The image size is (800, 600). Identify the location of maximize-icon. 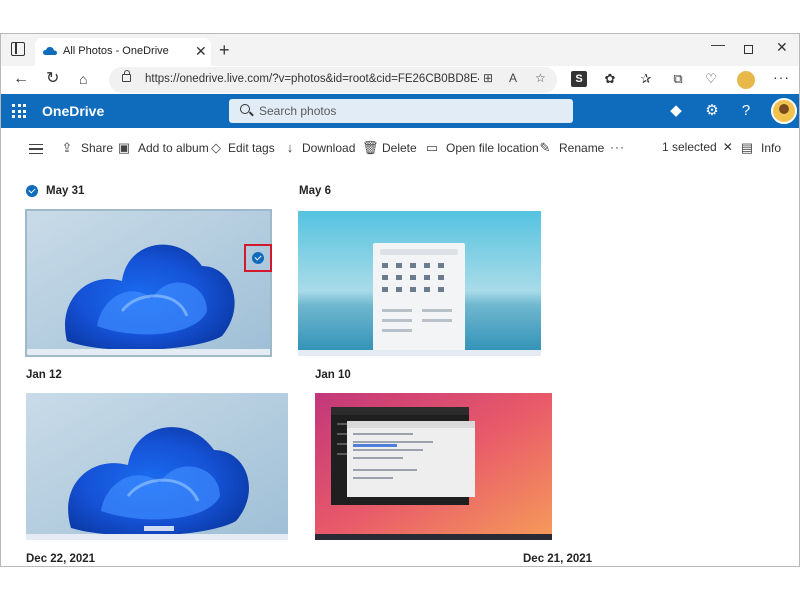
(748, 49).